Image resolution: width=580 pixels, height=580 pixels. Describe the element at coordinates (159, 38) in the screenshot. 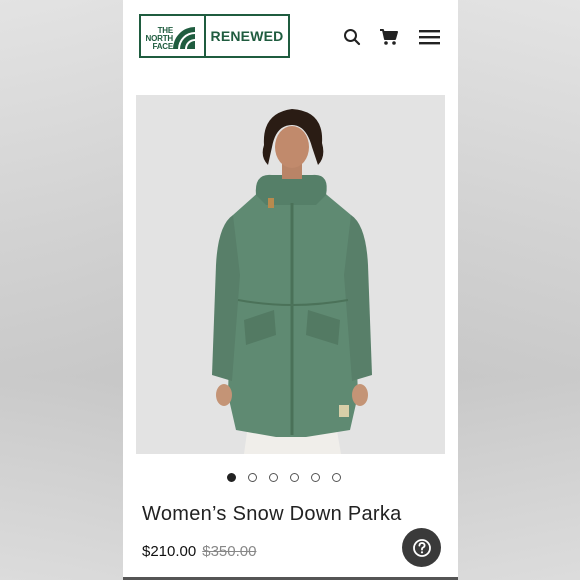

I see `logo-wordmark: THE NORTH FACE` at that location.